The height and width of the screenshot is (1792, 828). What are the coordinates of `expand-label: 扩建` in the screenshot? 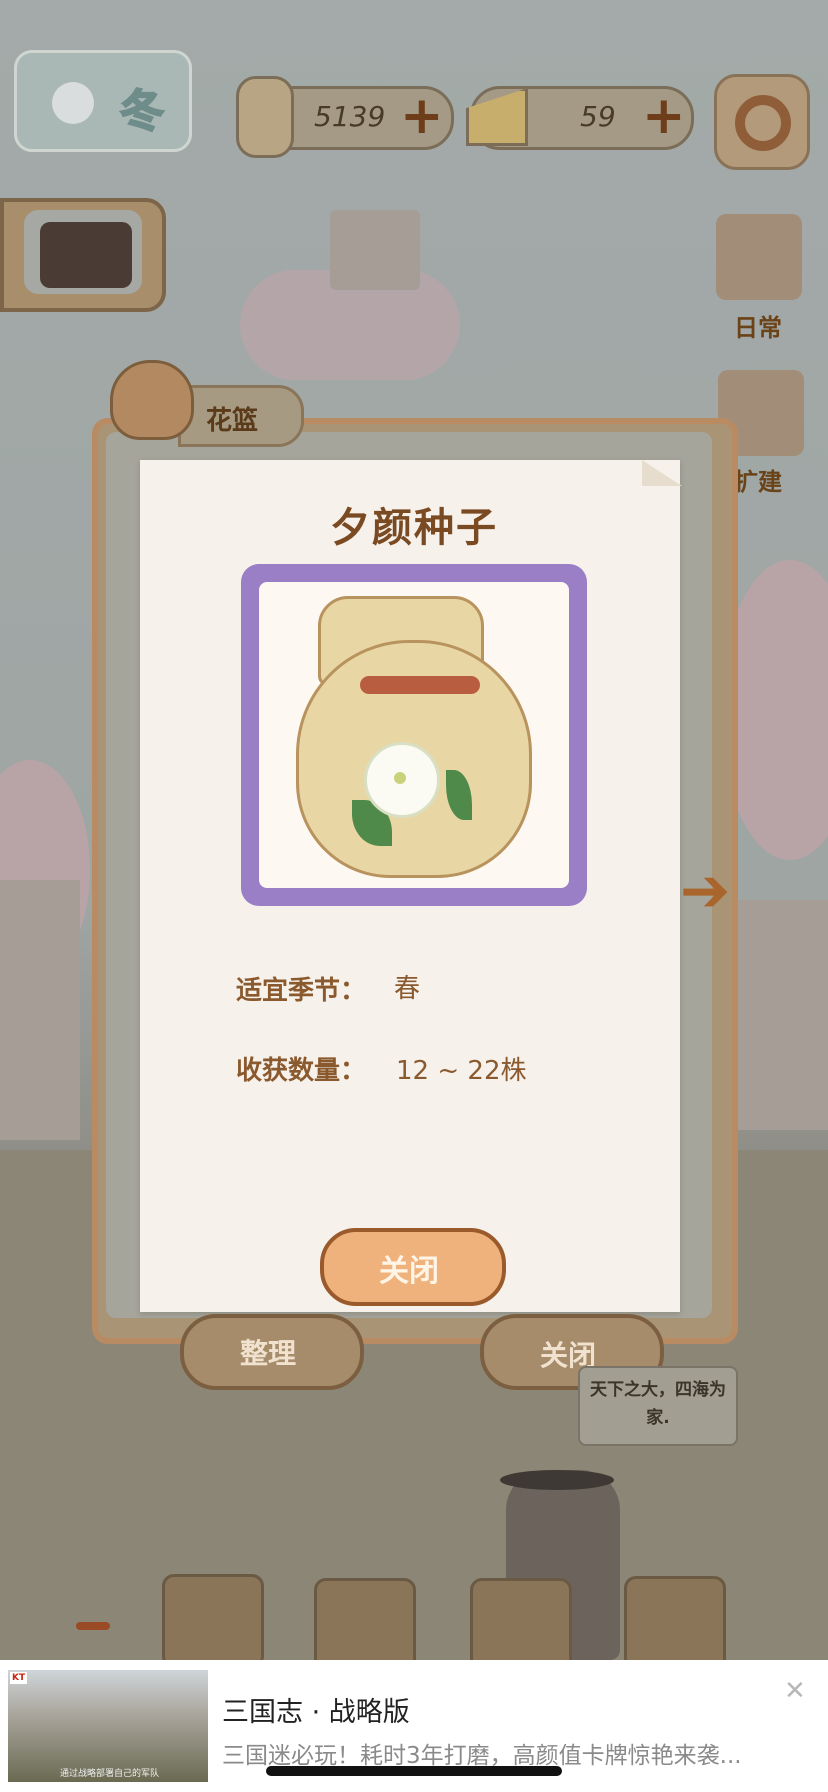 It's located at (758, 482).